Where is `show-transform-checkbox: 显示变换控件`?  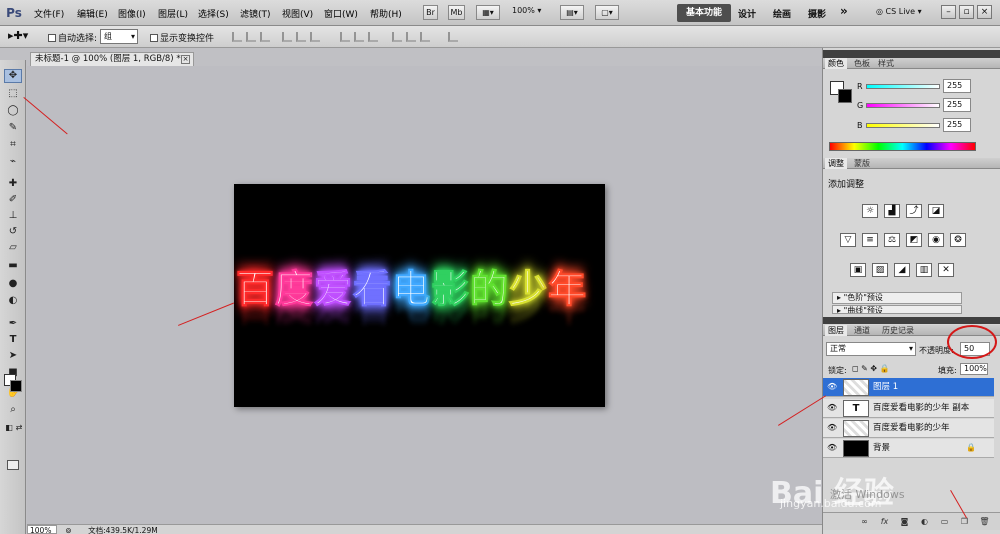
show-transform-checkbox: 显示变换控件 is located at coordinates (182, 37).